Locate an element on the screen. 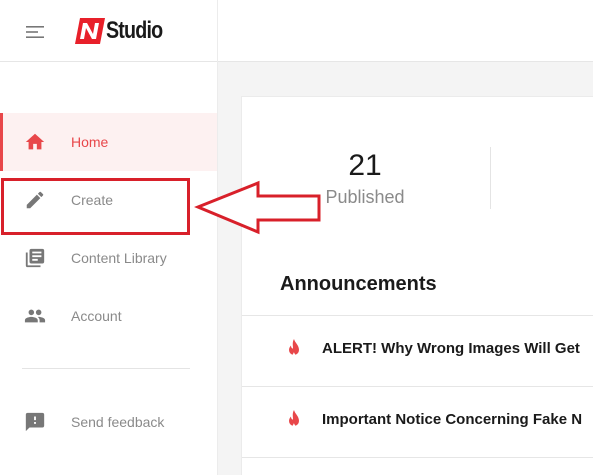 The image size is (593, 475). announcement-text: Important Notice Concerning Fake N is located at coordinates (452, 419).